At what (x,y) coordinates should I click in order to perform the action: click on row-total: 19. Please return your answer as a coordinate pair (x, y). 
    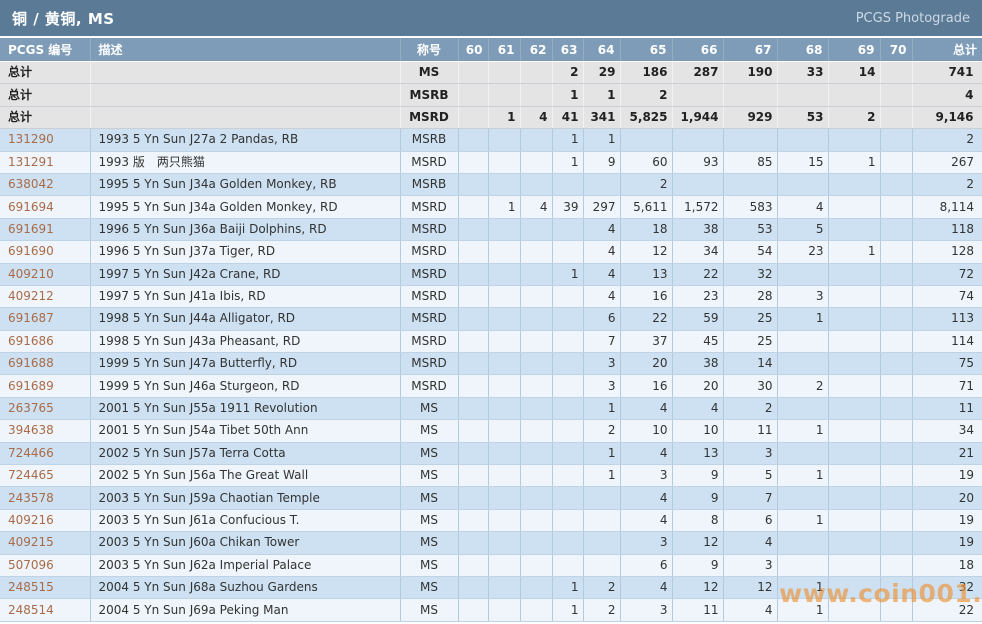
    Looking at the image, I should click on (947, 543).